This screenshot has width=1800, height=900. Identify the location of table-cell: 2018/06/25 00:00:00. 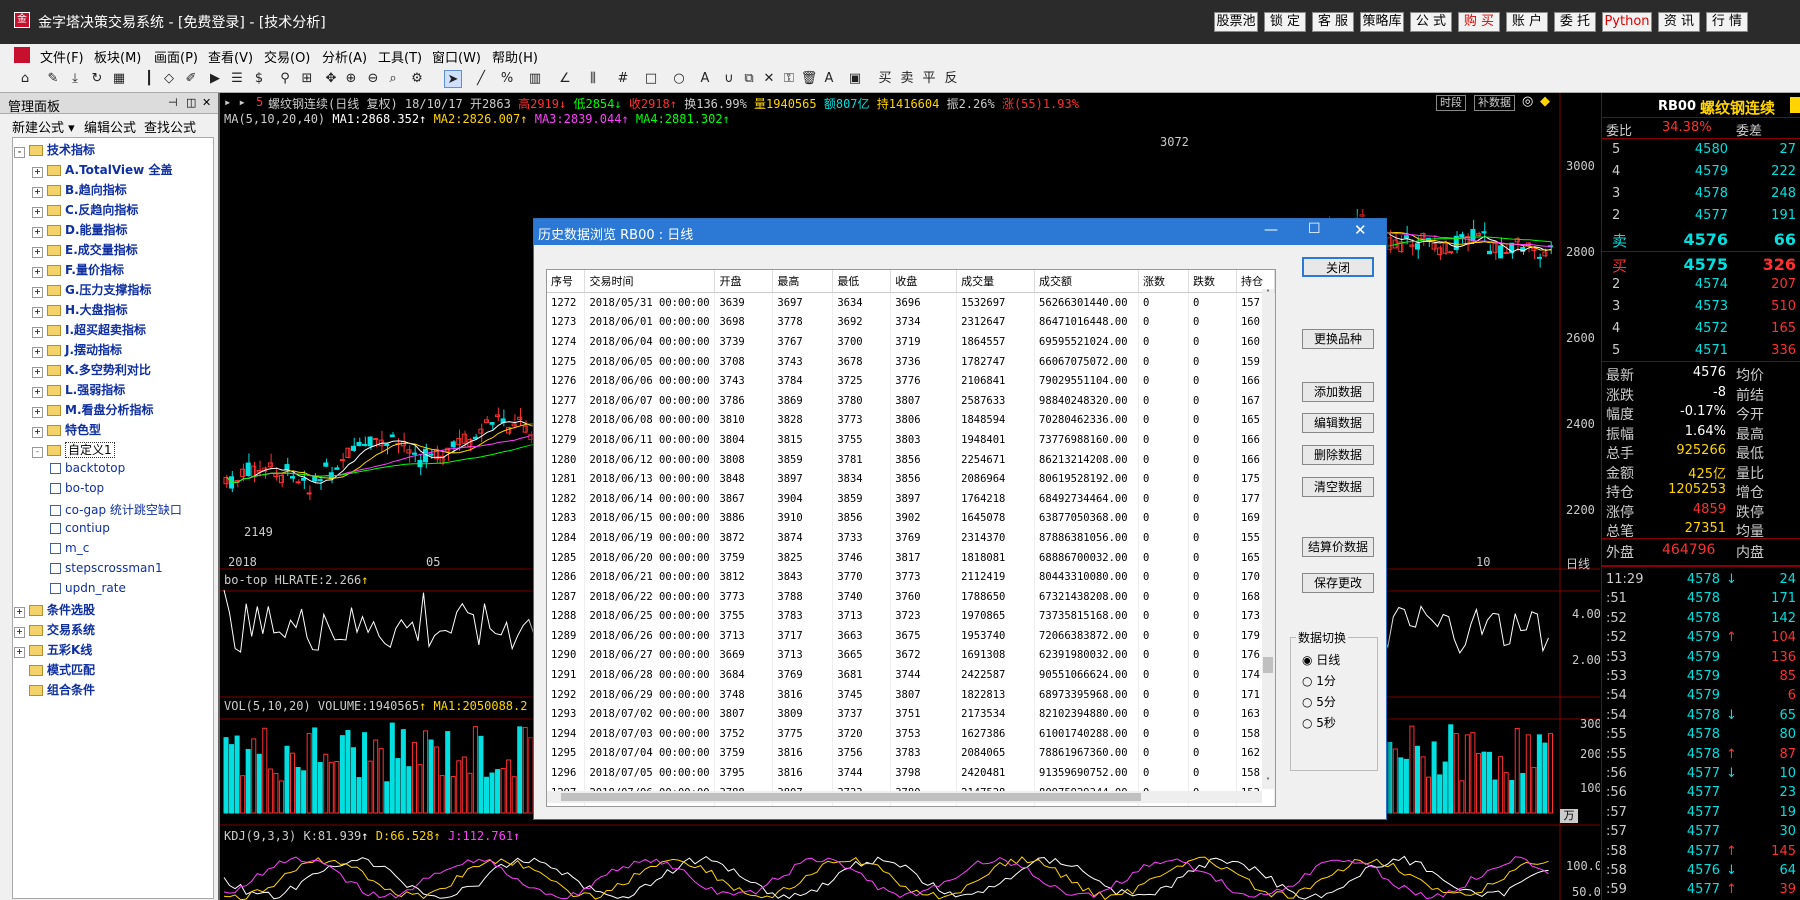
(650, 616).